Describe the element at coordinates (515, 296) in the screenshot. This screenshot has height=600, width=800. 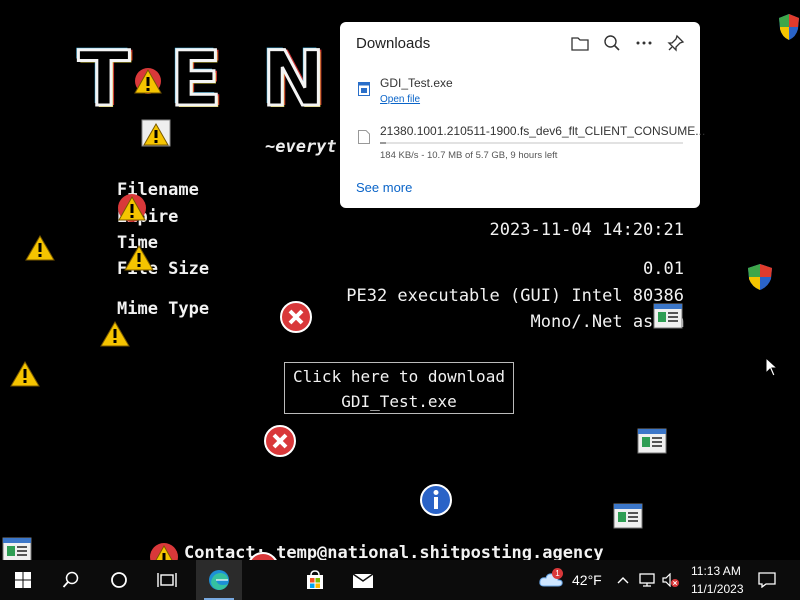
I see `value-mime-type: PE32 executable (GUI) Intel 80386` at that location.